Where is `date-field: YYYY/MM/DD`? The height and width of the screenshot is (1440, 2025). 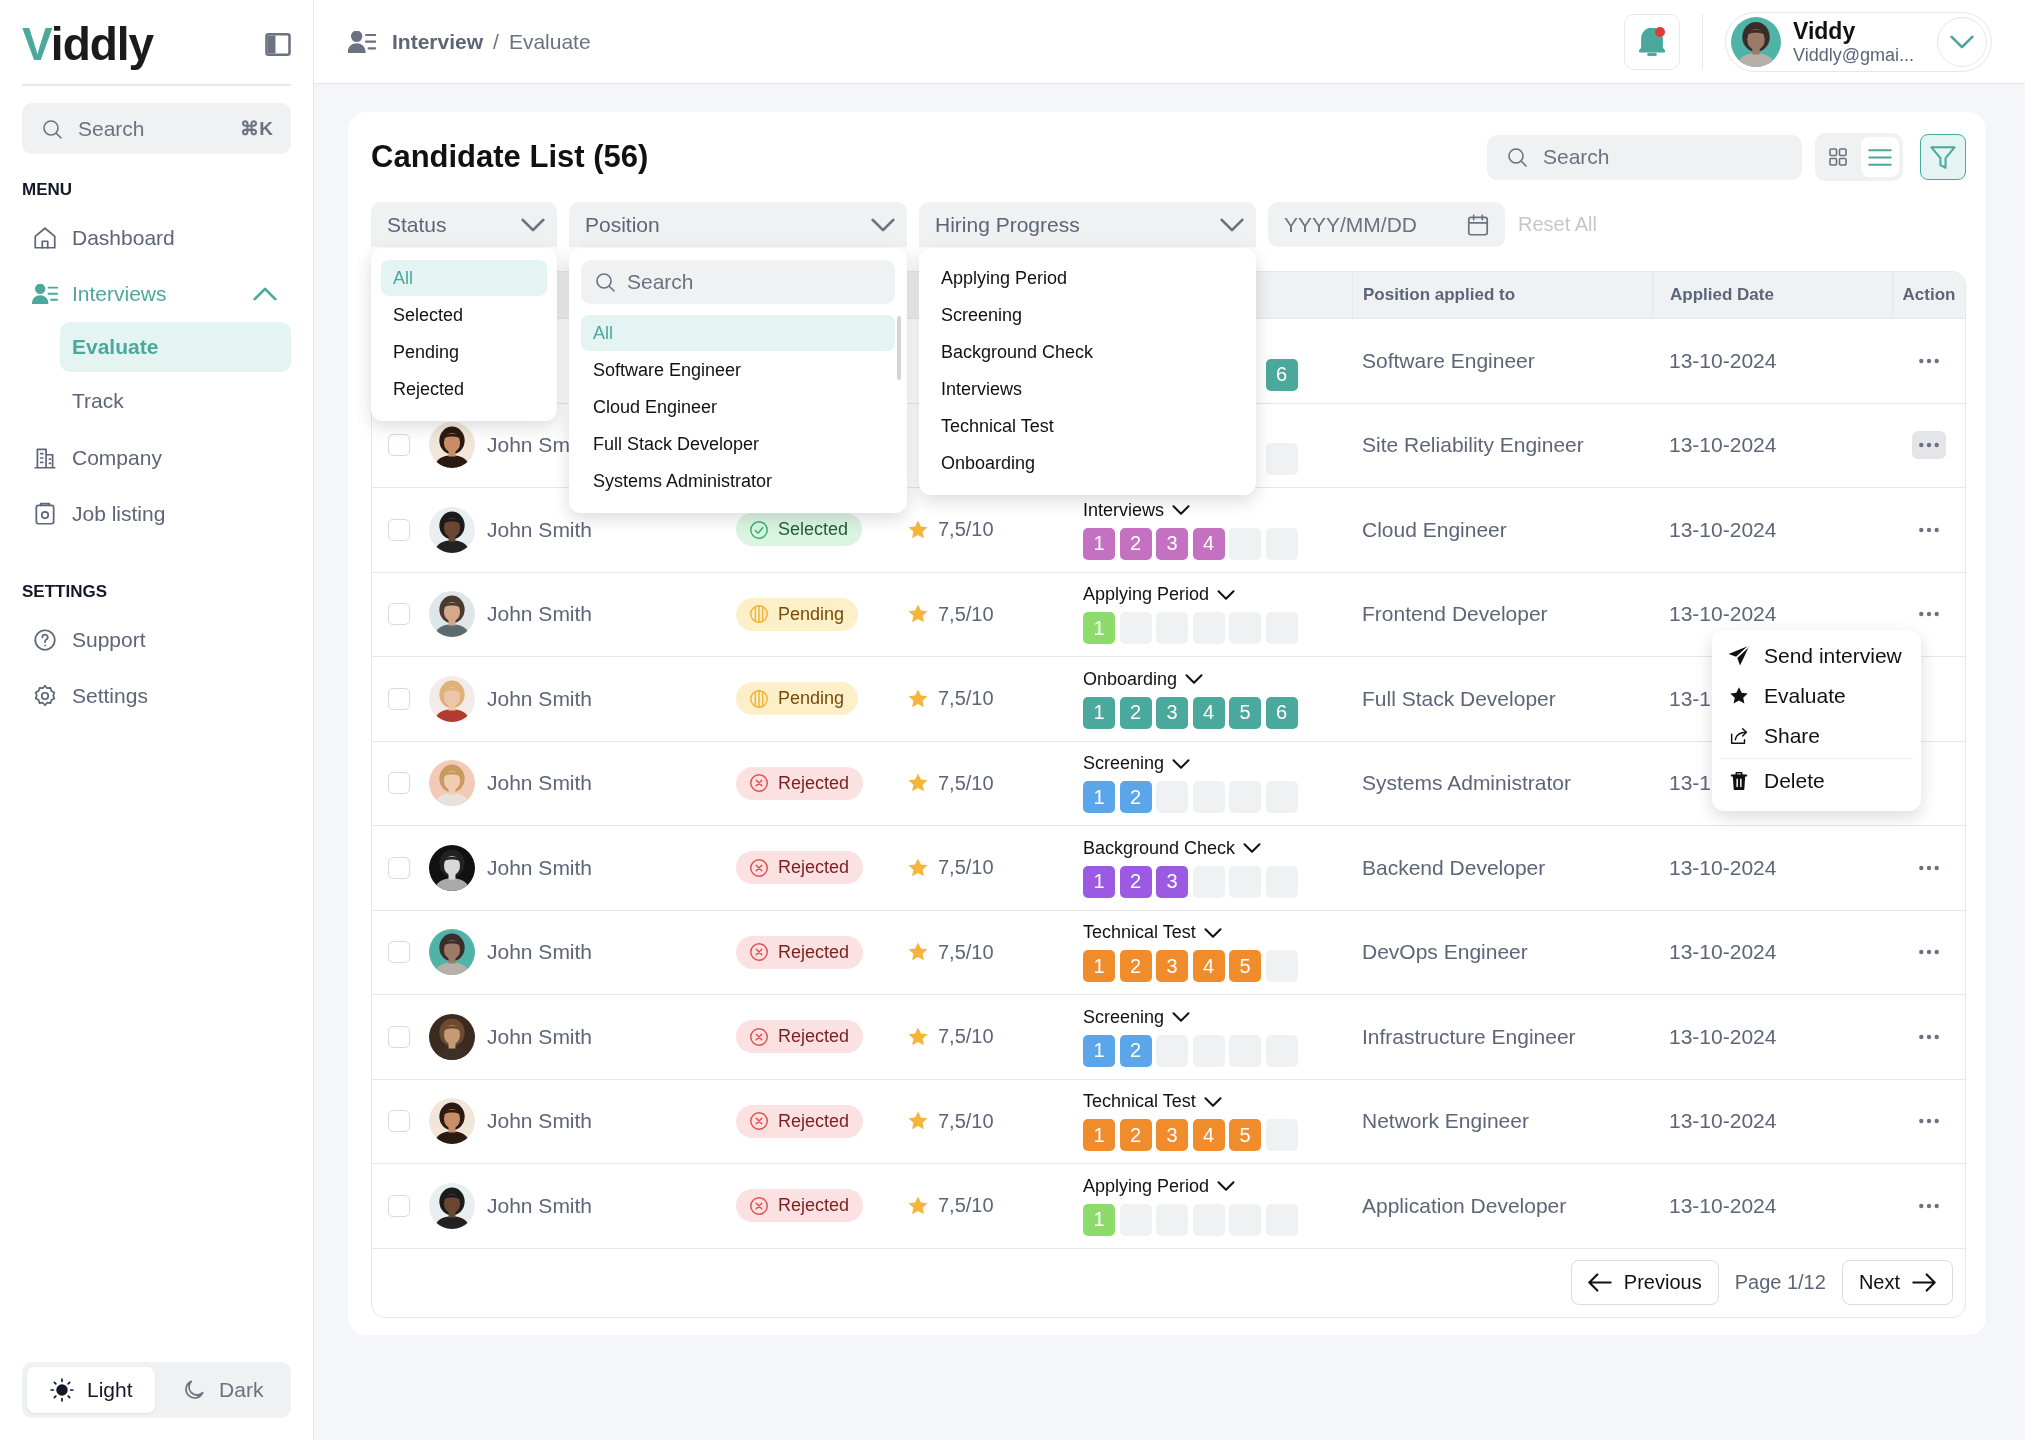
date-field: YYYY/MM/DD is located at coordinates (1386, 224).